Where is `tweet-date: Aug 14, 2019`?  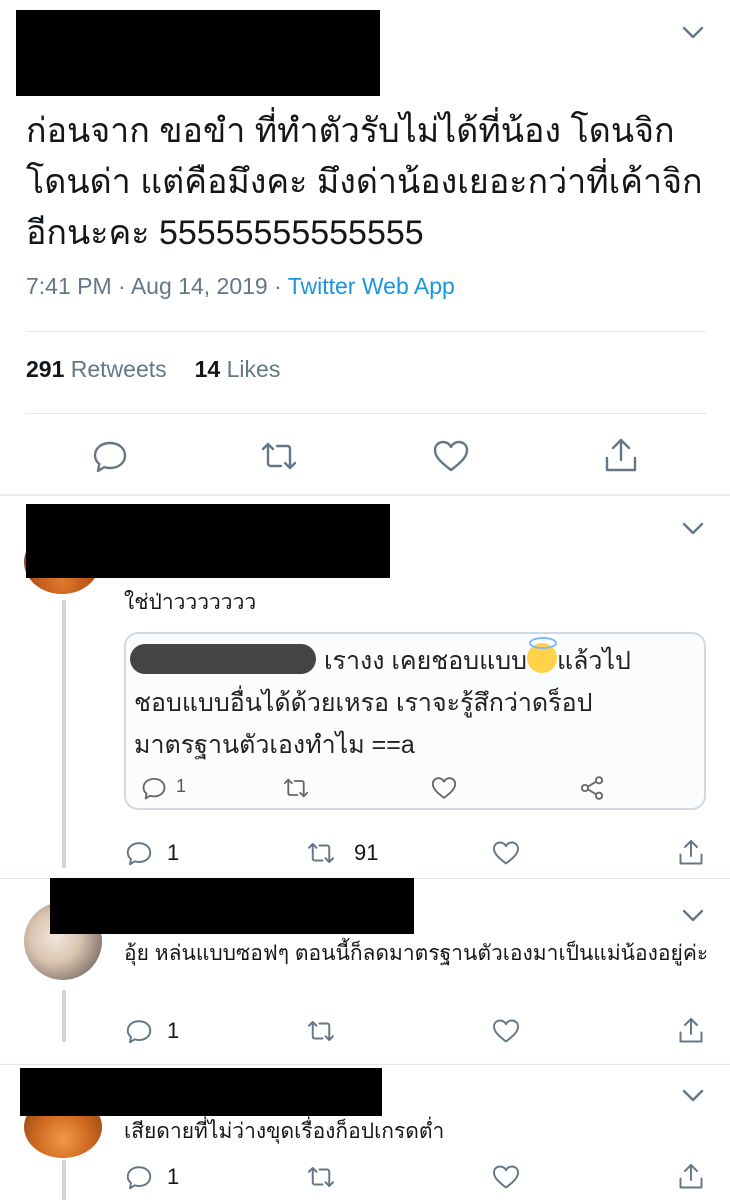
tweet-date: Aug 14, 2019 is located at coordinates (199, 286).